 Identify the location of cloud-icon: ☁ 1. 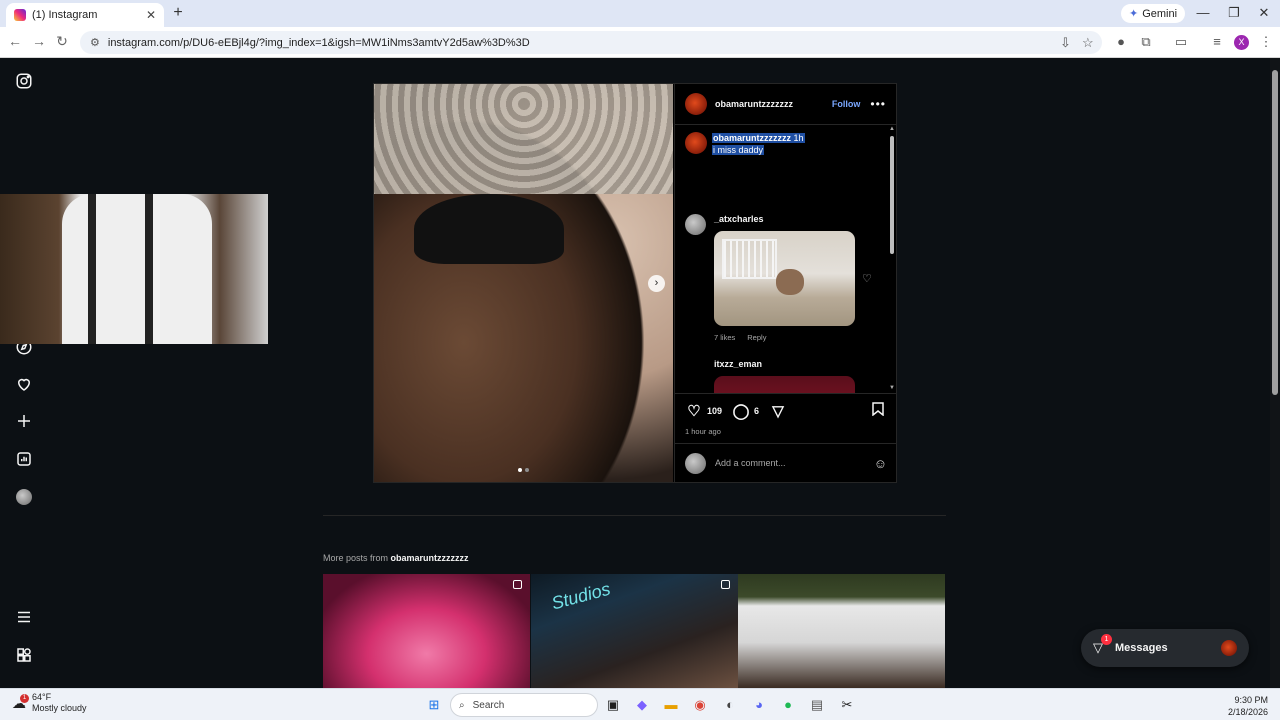
(20, 701).